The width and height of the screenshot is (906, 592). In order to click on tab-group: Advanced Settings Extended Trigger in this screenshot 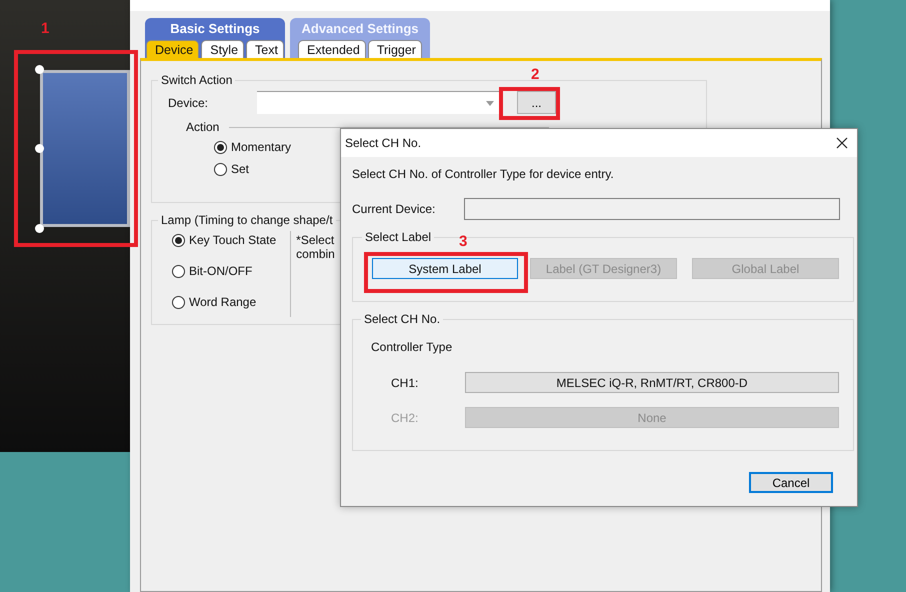, I will do `click(360, 38)`.